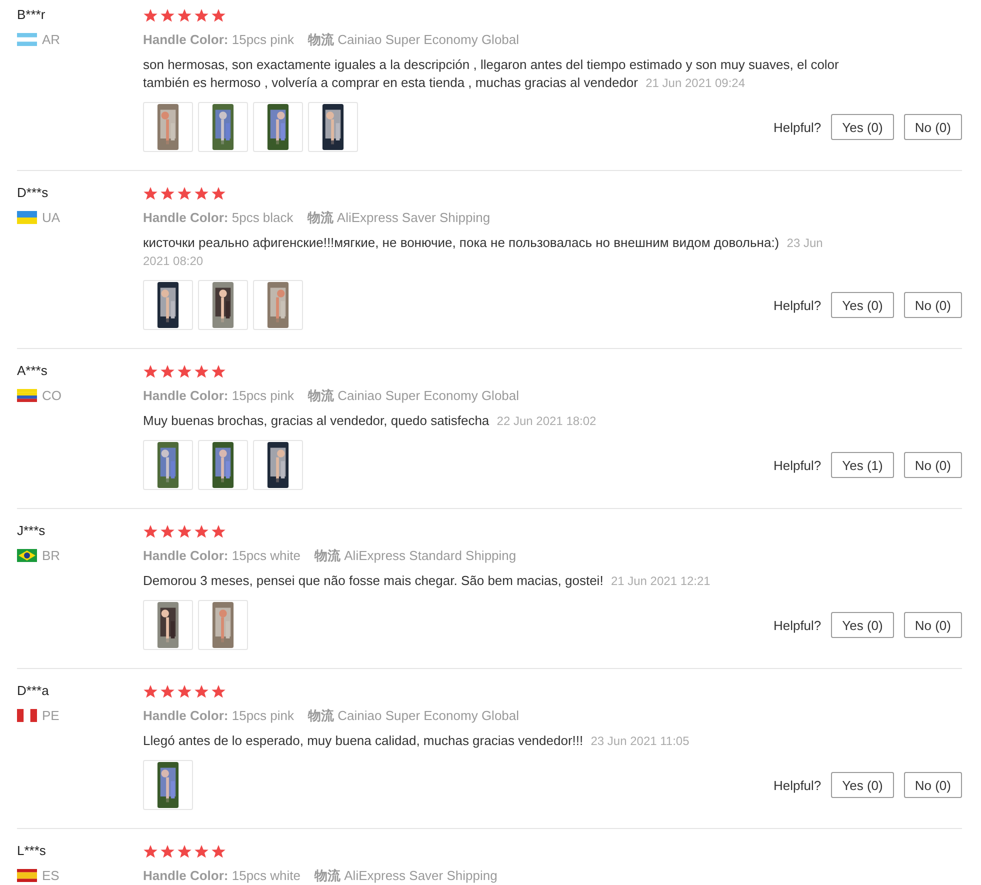 Image resolution: width=981 pixels, height=885 pixels. I want to click on user-name: D***s, so click(33, 193).